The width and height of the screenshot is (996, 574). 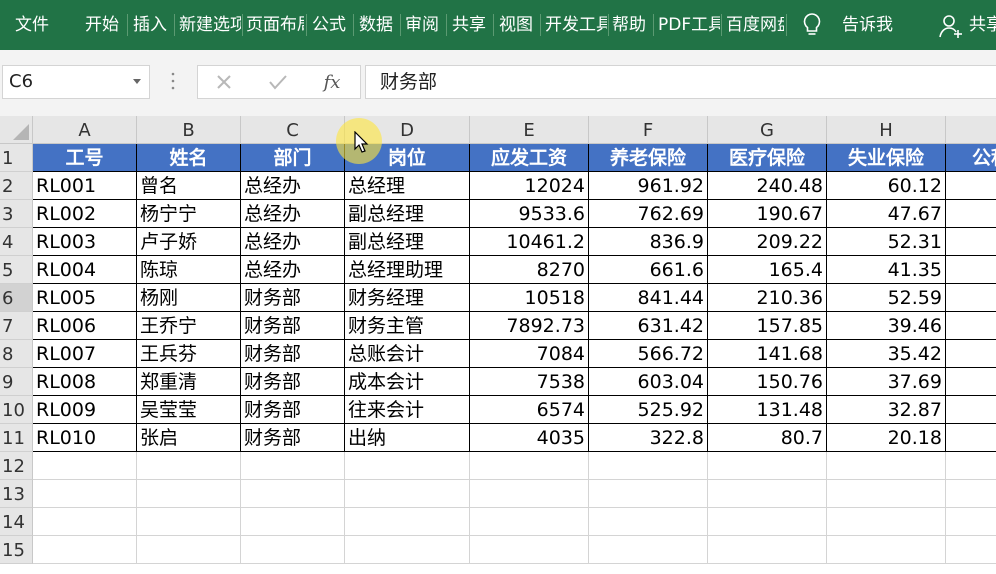 I want to click on data-cell: 141.68, so click(x=767, y=354).